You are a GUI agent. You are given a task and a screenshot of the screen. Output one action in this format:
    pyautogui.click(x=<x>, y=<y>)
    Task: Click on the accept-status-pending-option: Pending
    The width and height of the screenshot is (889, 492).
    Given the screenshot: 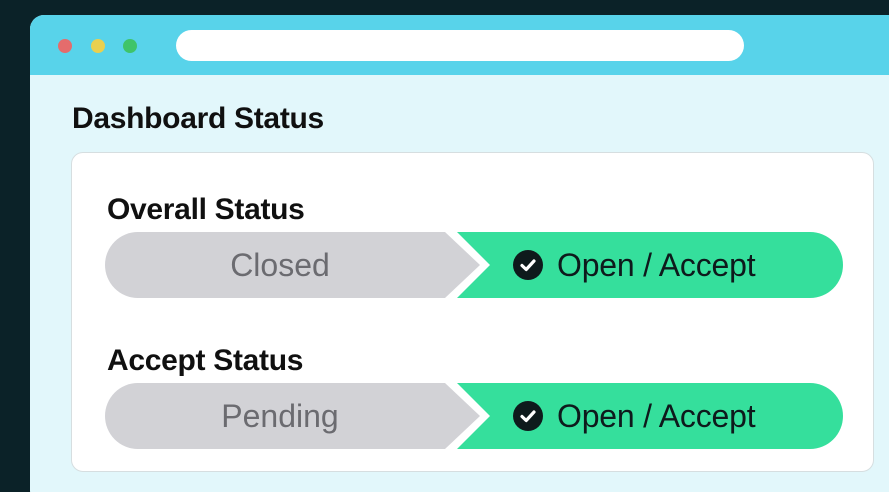 What is the action you would take?
    pyautogui.click(x=292, y=416)
    